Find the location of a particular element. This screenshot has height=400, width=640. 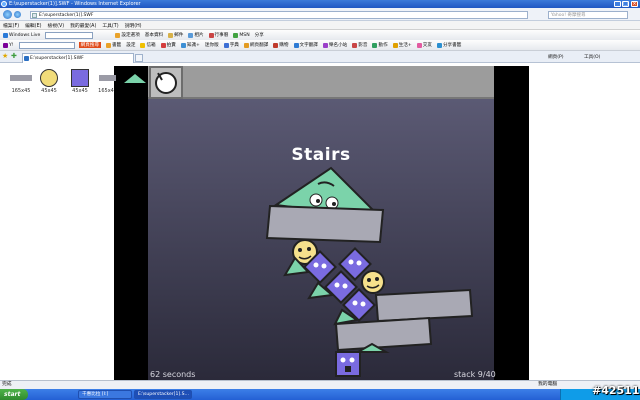

toolbar2-item: 購物 is located at coordinates (281, 45).